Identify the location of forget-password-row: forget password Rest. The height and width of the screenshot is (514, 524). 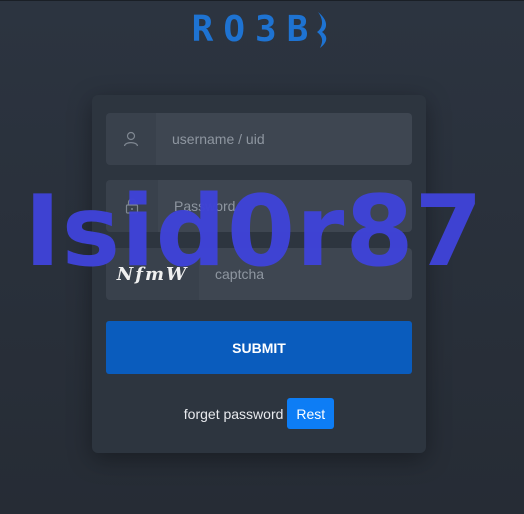
(259, 413).